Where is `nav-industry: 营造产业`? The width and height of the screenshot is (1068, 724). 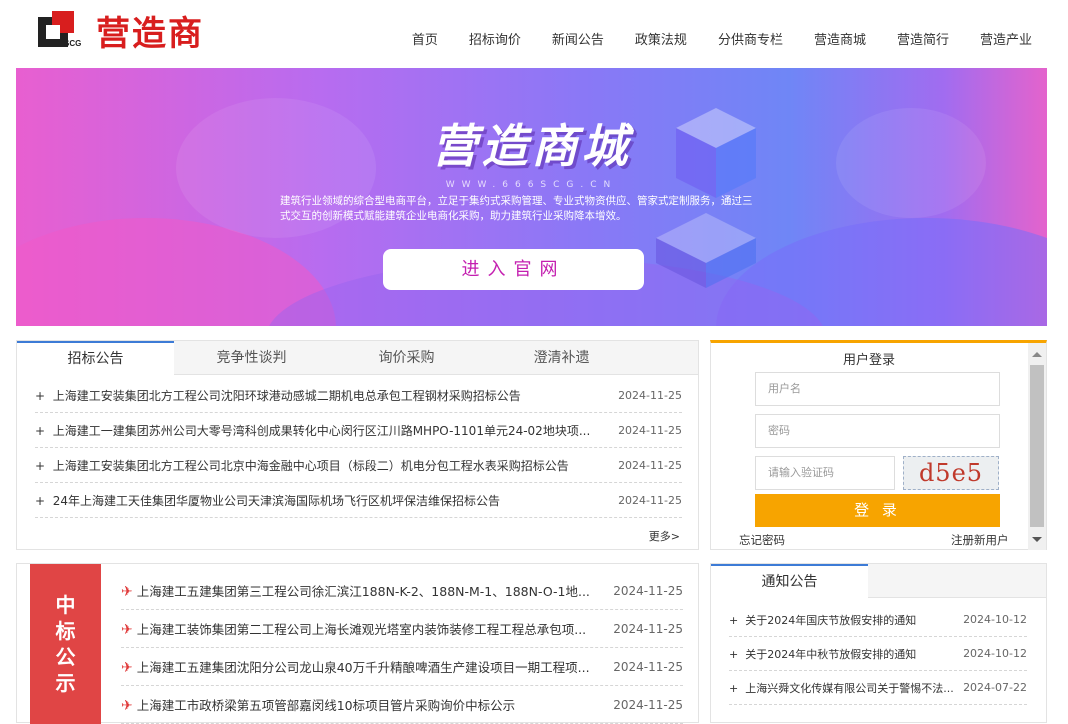
nav-industry: 营造产业 is located at coordinates (1006, 38).